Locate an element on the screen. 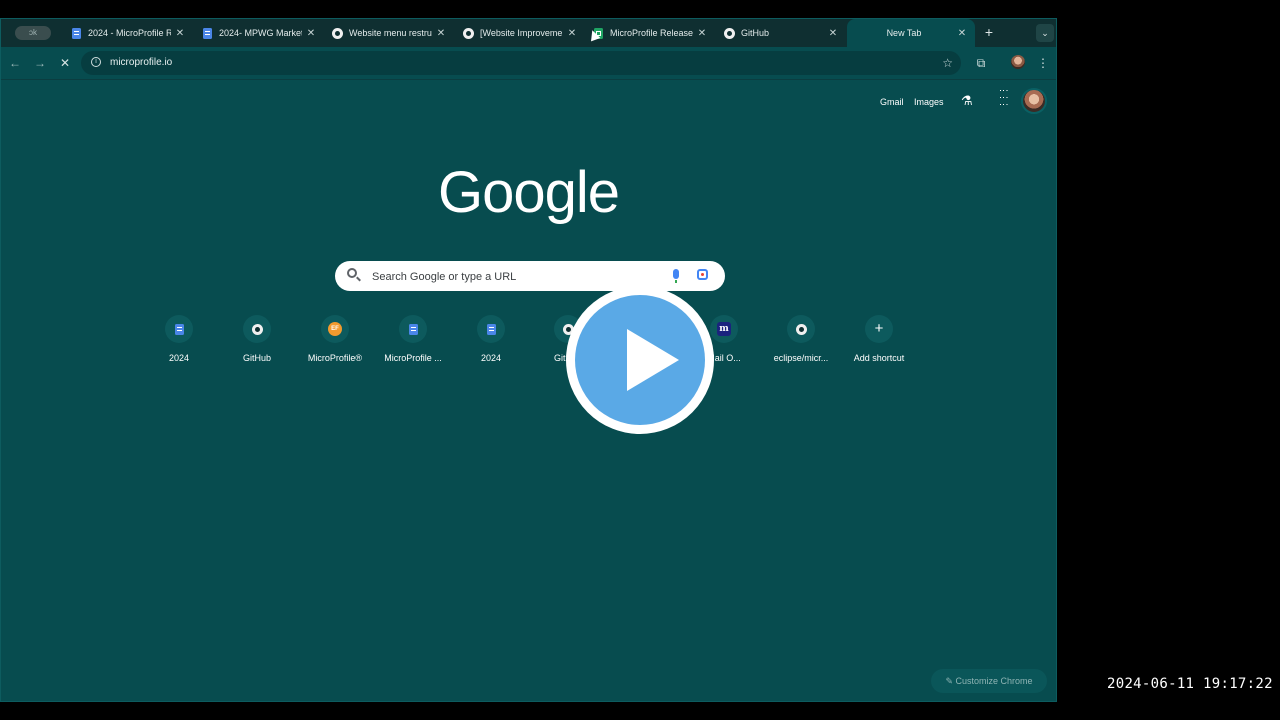 Image resolution: width=1280 pixels, height=720 pixels. tab-mpwg-marketing: 2024- MPWG Marketing ✕ is located at coordinates (259, 33).